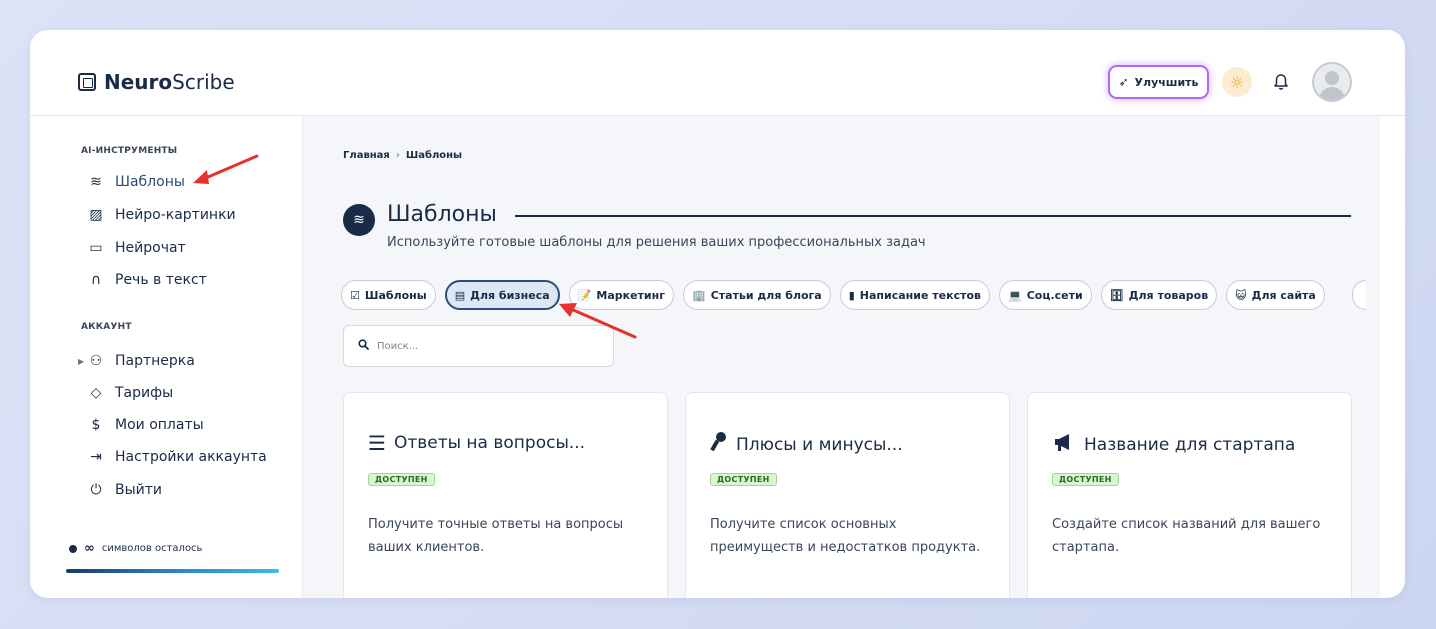 The image size is (1436, 629). What do you see at coordinates (584, 295) in the screenshot?
I see `memo-icon: 📝` at bounding box center [584, 295].